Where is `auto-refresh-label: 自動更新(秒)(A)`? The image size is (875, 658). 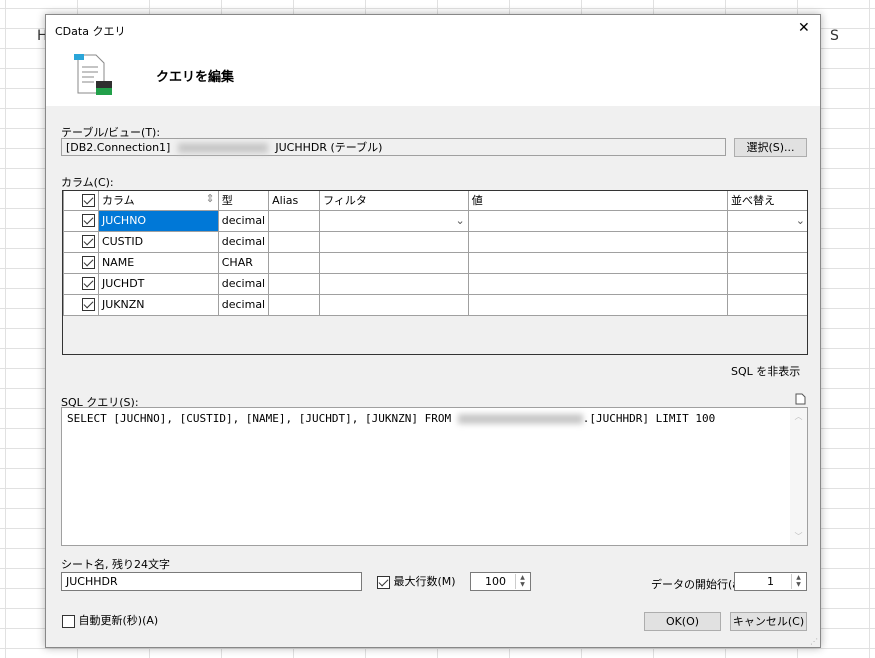
auto-refresh-label: 自動更新(秒)(A) is located at coordinates (118, 620).